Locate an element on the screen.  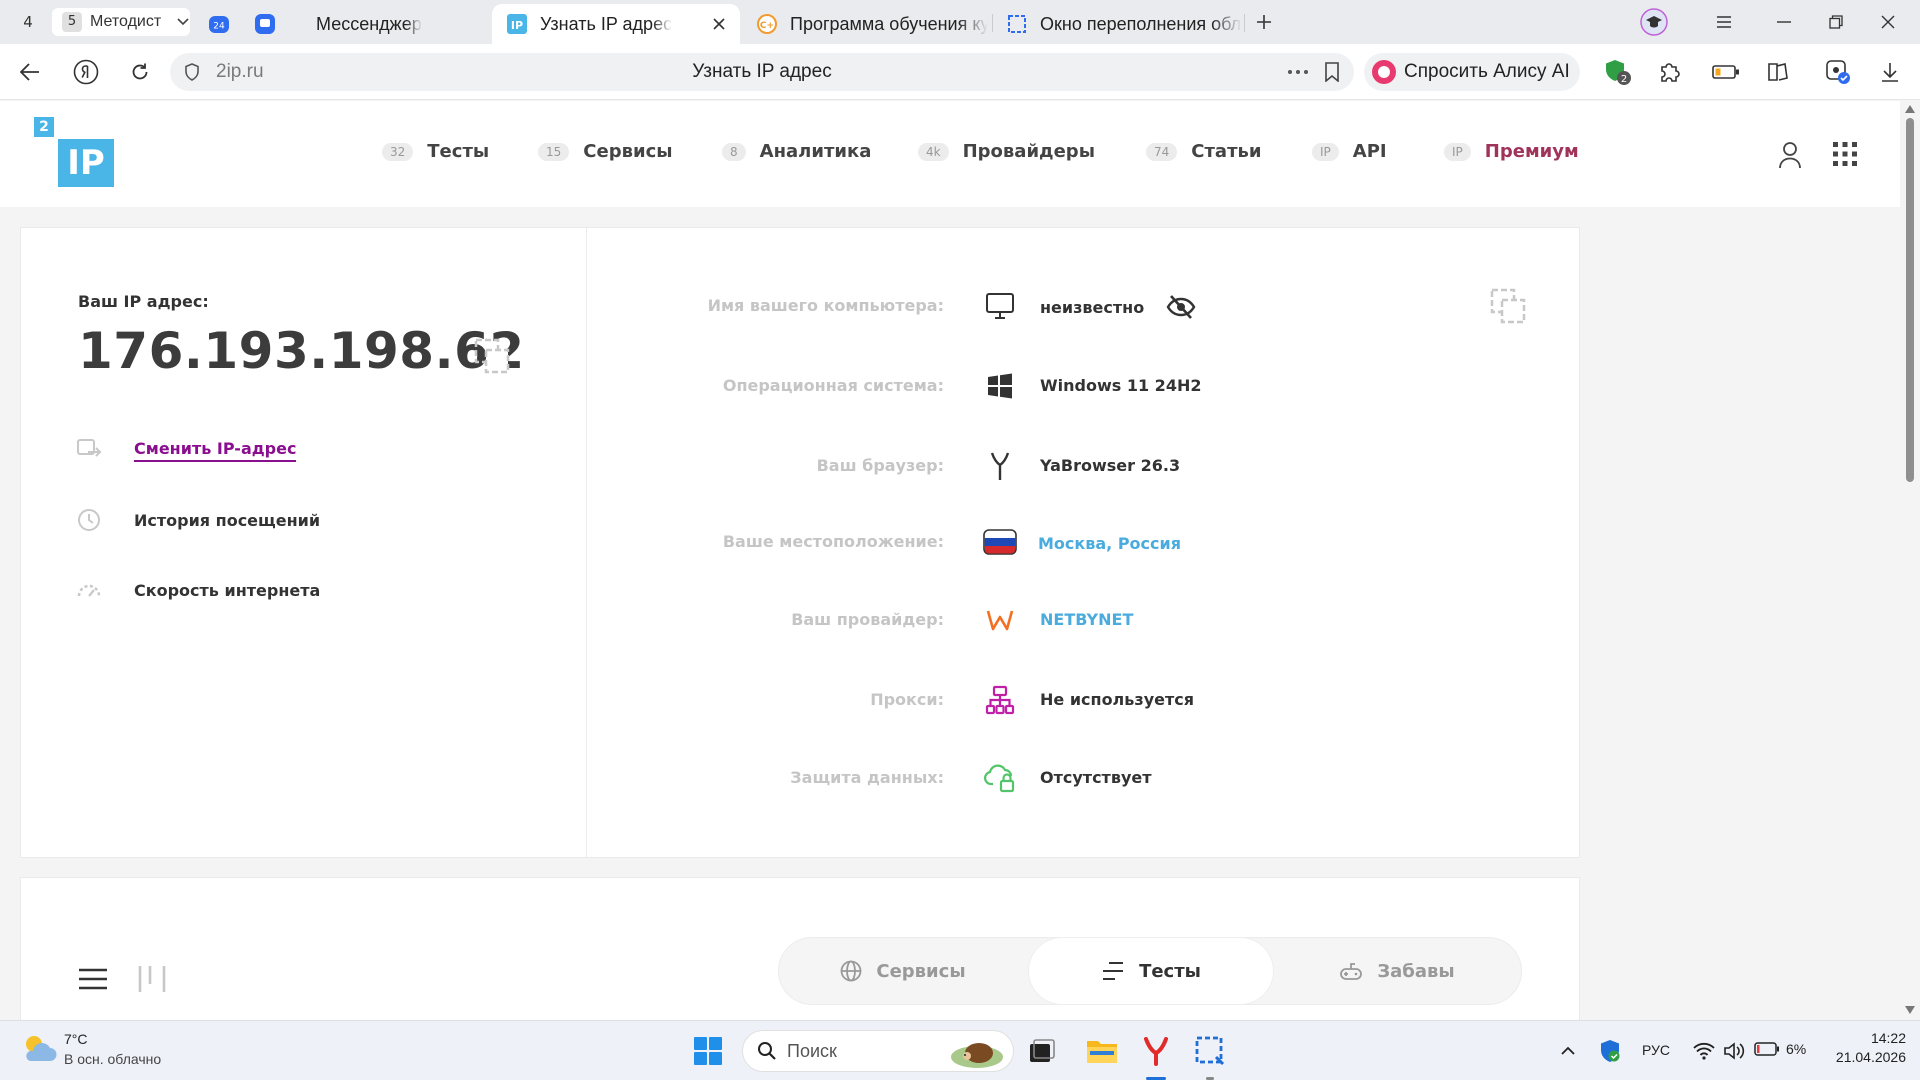
menu-badge: IP is located at coordinates (1325, 151).